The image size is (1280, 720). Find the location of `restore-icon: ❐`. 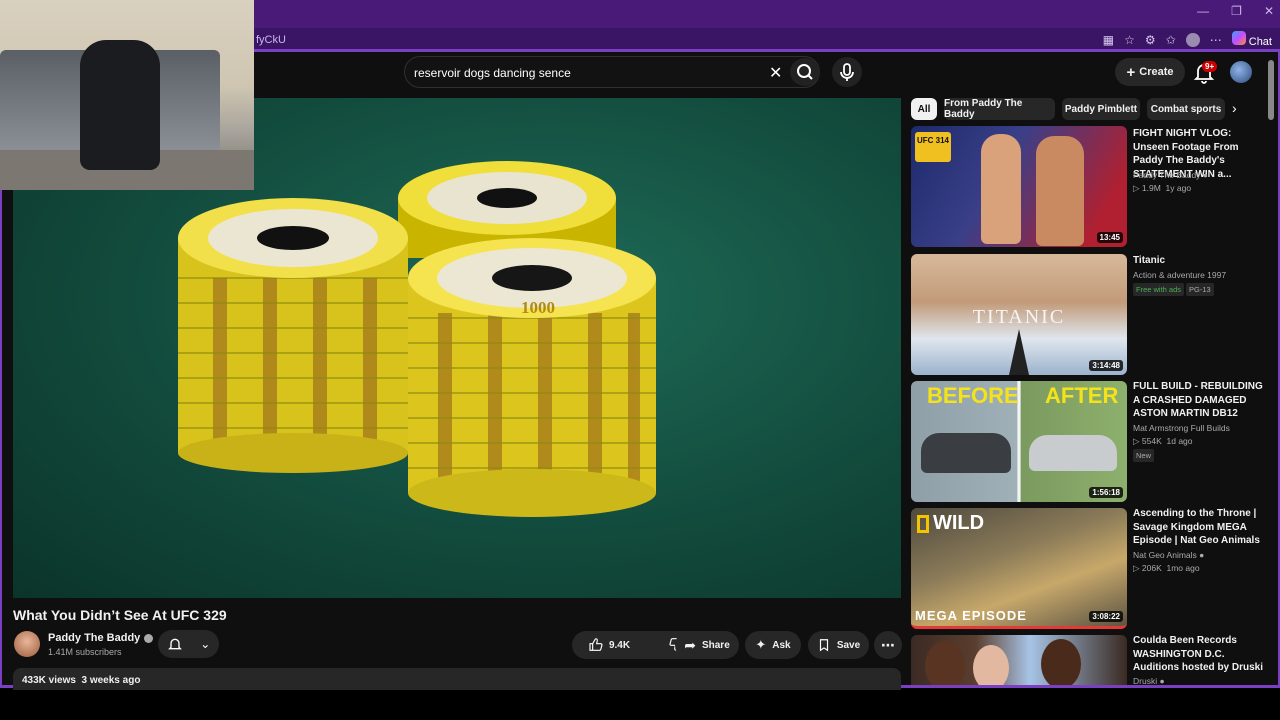

restore-icon: ❐ is located at coordinates (1236, 11).